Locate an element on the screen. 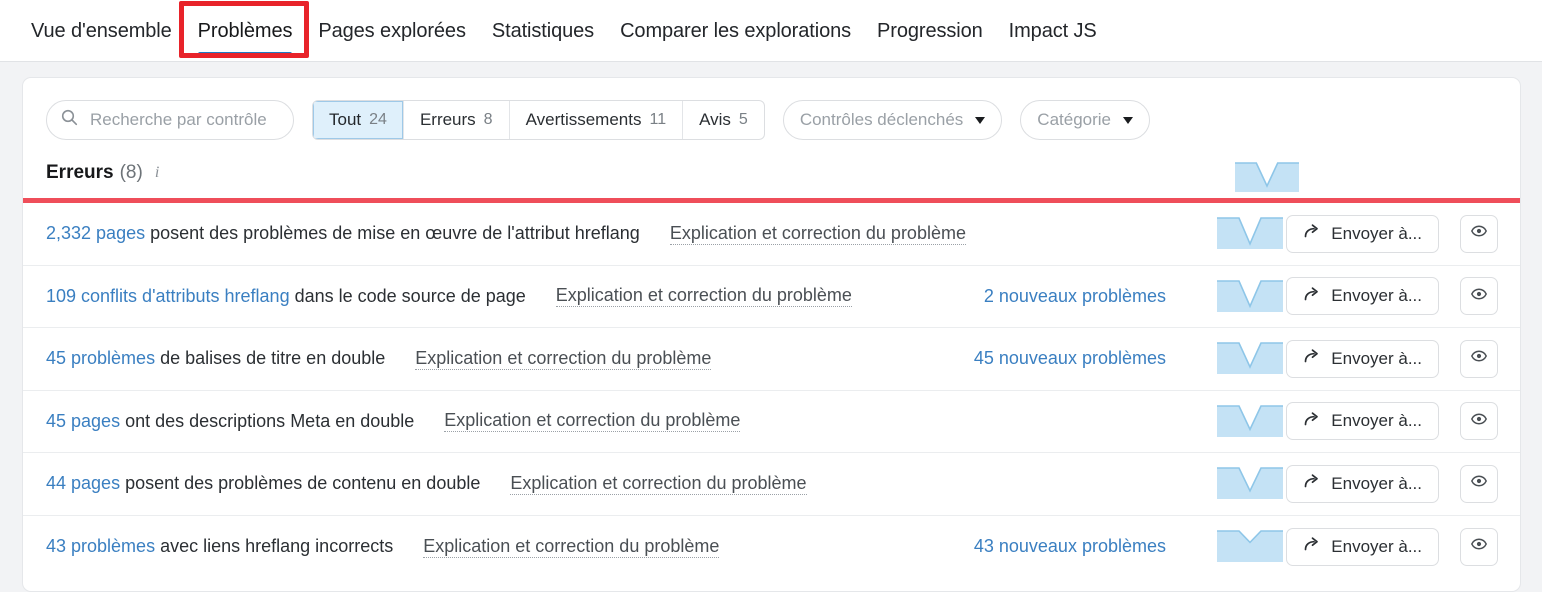  search-input is located at coordinates (183, 120).